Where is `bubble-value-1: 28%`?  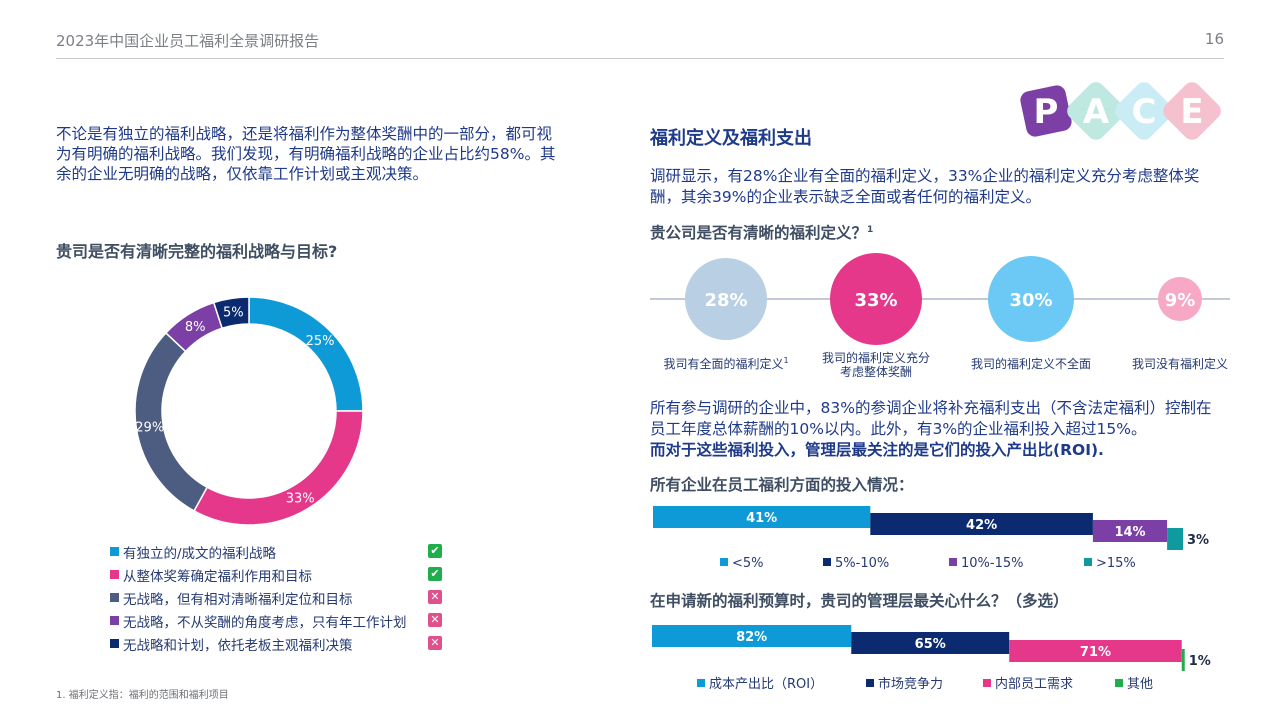 bubble-value-1: 28% is located at coordinates (725, 300).